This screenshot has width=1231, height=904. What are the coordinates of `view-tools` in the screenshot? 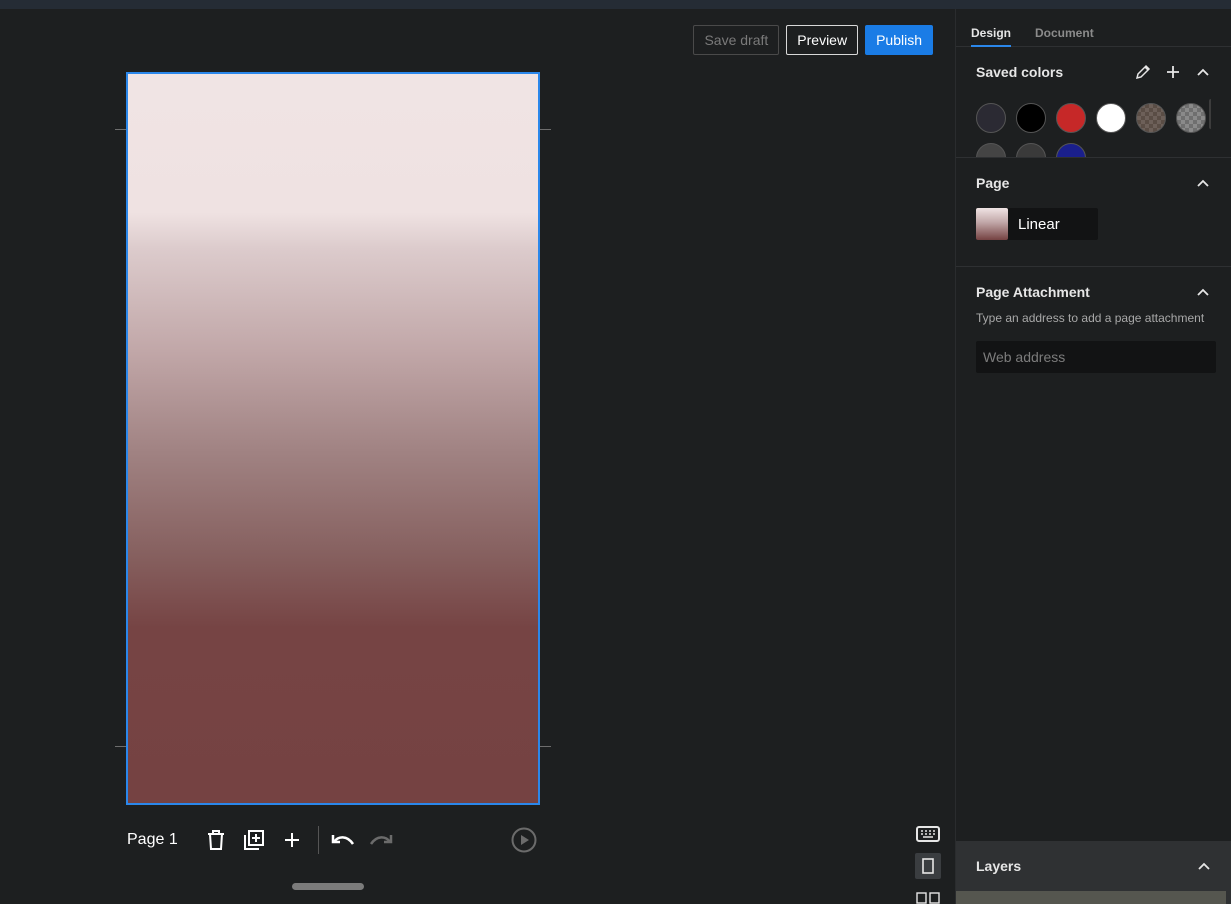 It's located at (929, 862).